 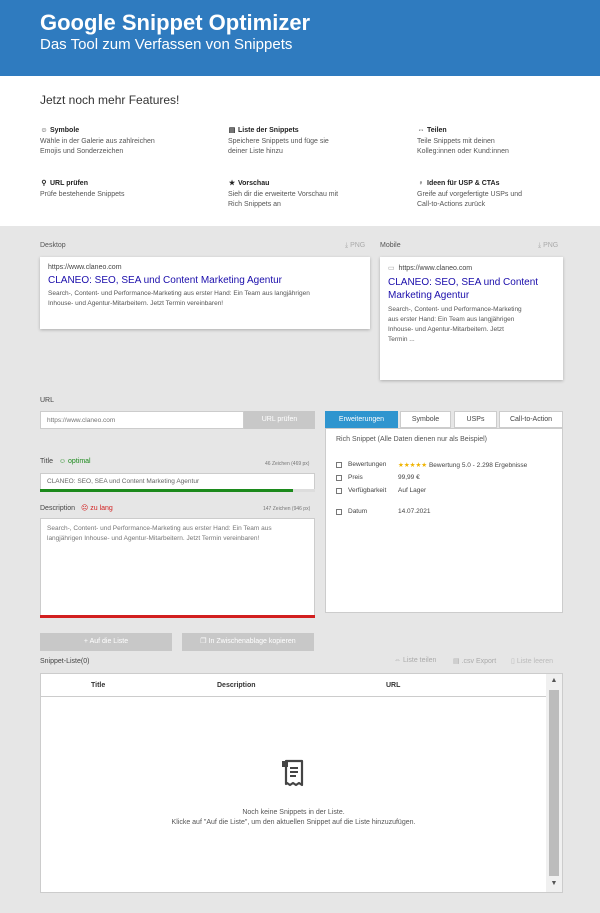 I want to click on receipt-icon, so click(x=293, y=773).